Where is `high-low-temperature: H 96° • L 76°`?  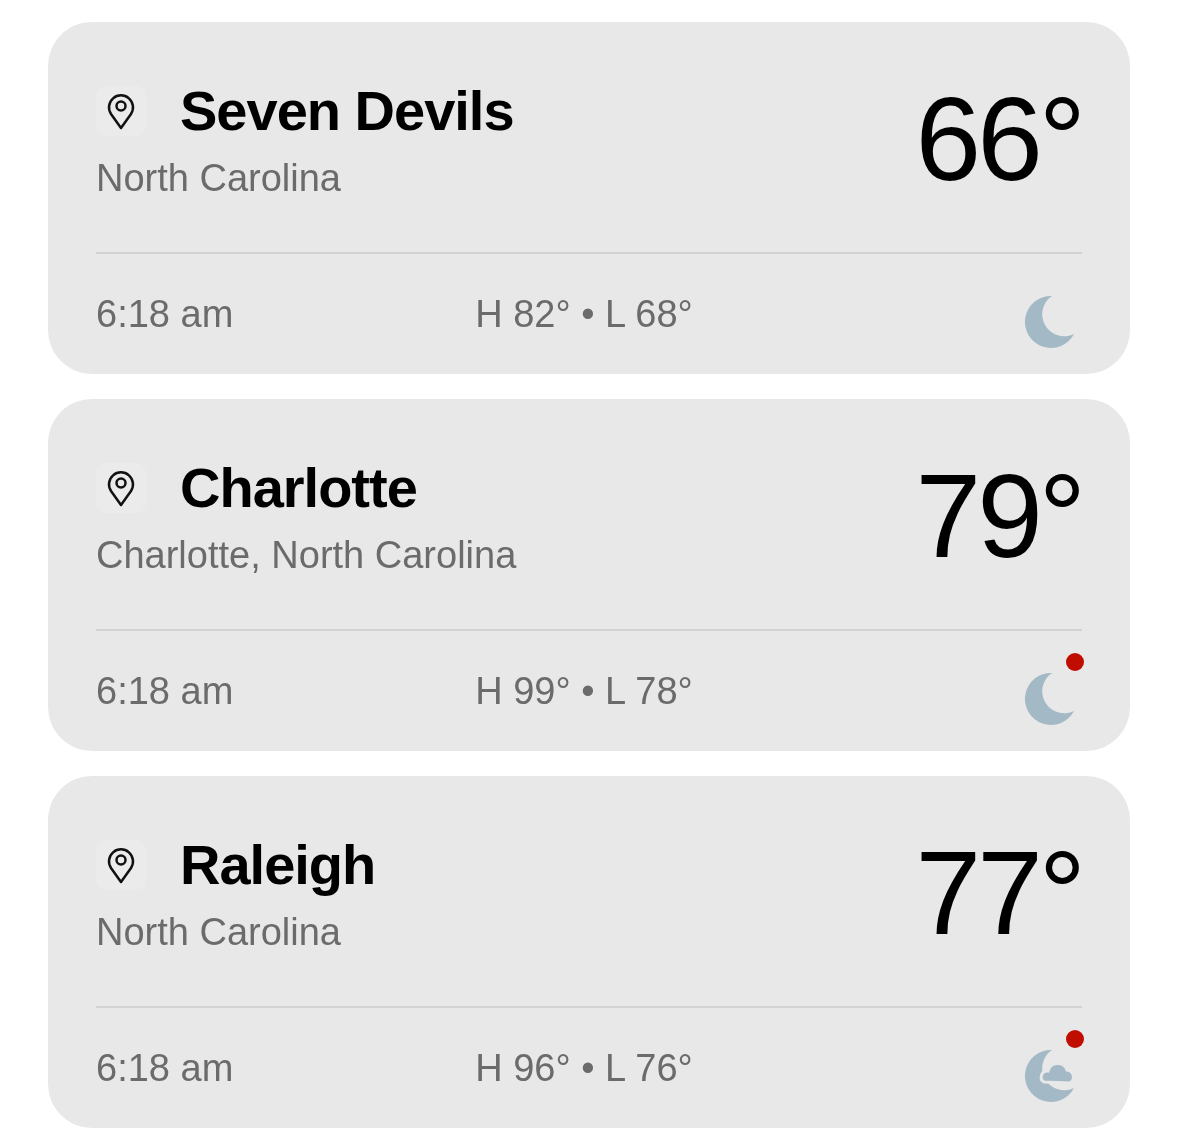
high-low-temperature: H 96° • L 76° is located at coordinates (584, 1068).